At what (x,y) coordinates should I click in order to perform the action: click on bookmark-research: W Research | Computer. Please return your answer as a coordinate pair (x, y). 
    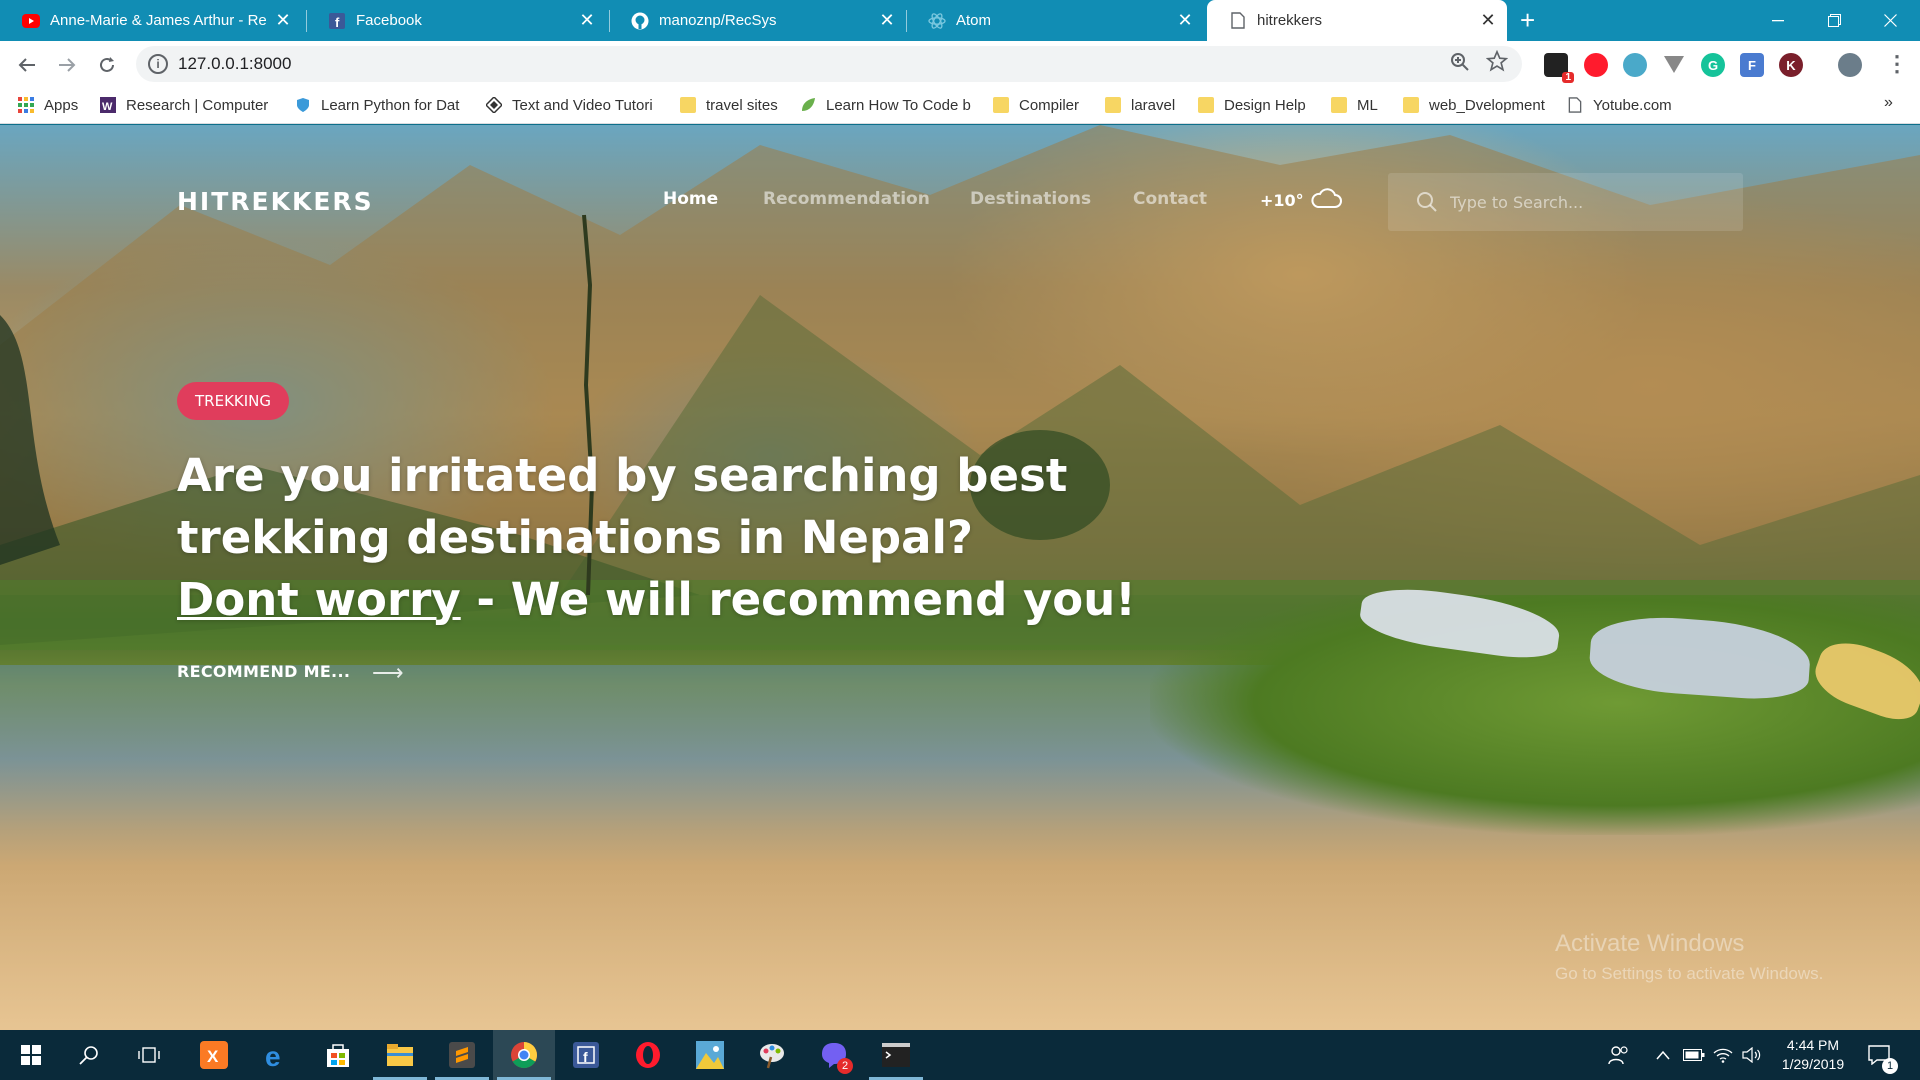
    Looking at the image, I should click on (184, 105).